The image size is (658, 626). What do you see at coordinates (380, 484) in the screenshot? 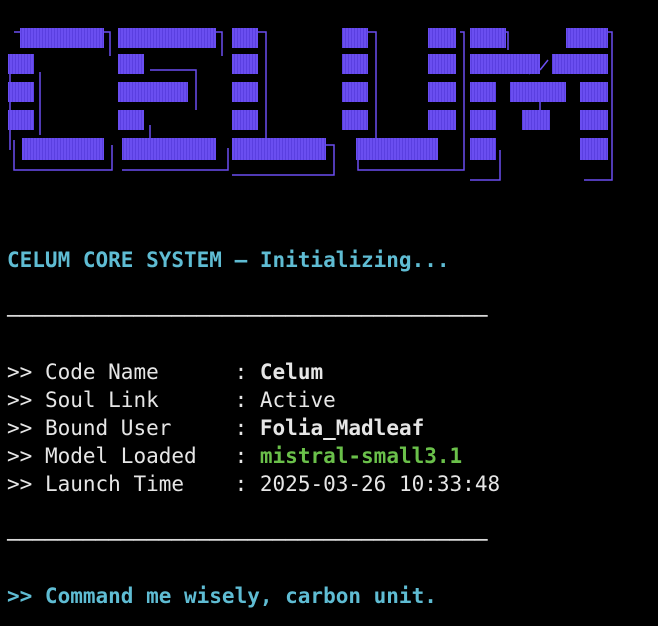
I see `info-value: 2025-03-26 10:33:48` at bounding box center [380, 484].